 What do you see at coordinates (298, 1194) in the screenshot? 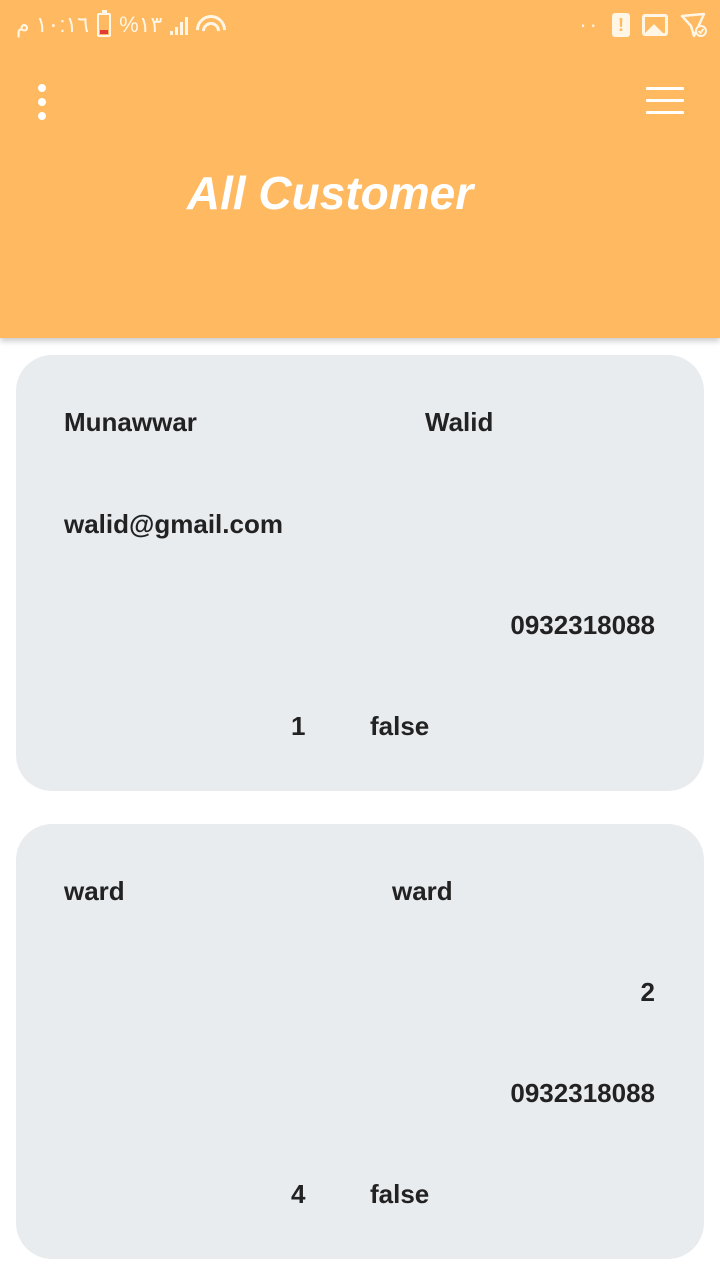
I see `customer-id: 4` at bounding box center [298, 1194].